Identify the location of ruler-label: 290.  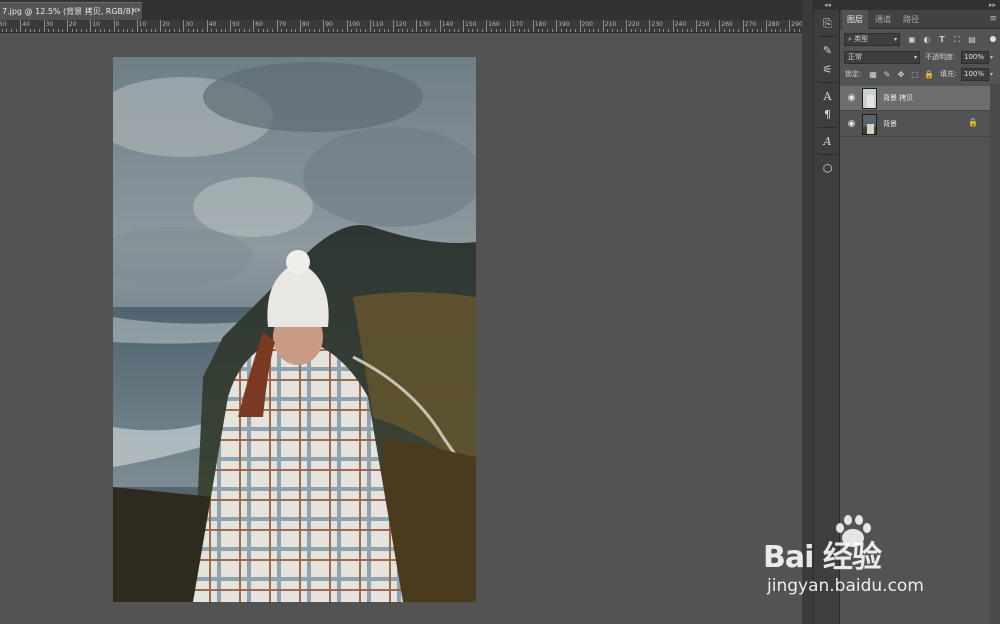
(796, 24).